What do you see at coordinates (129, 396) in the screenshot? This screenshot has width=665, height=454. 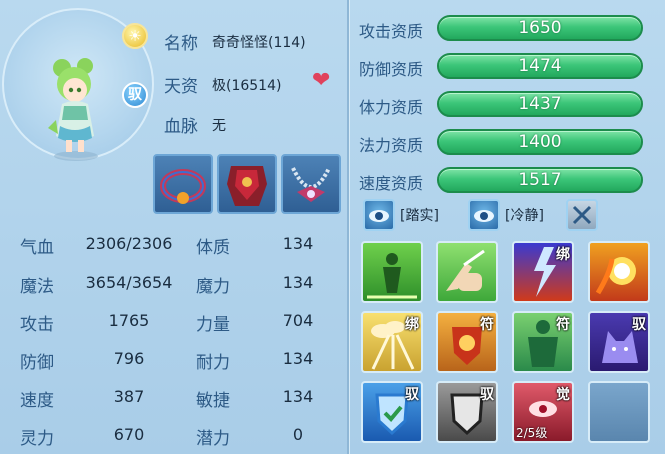 I see `stat-value-speed: 387` at bounding box center [129, 396].